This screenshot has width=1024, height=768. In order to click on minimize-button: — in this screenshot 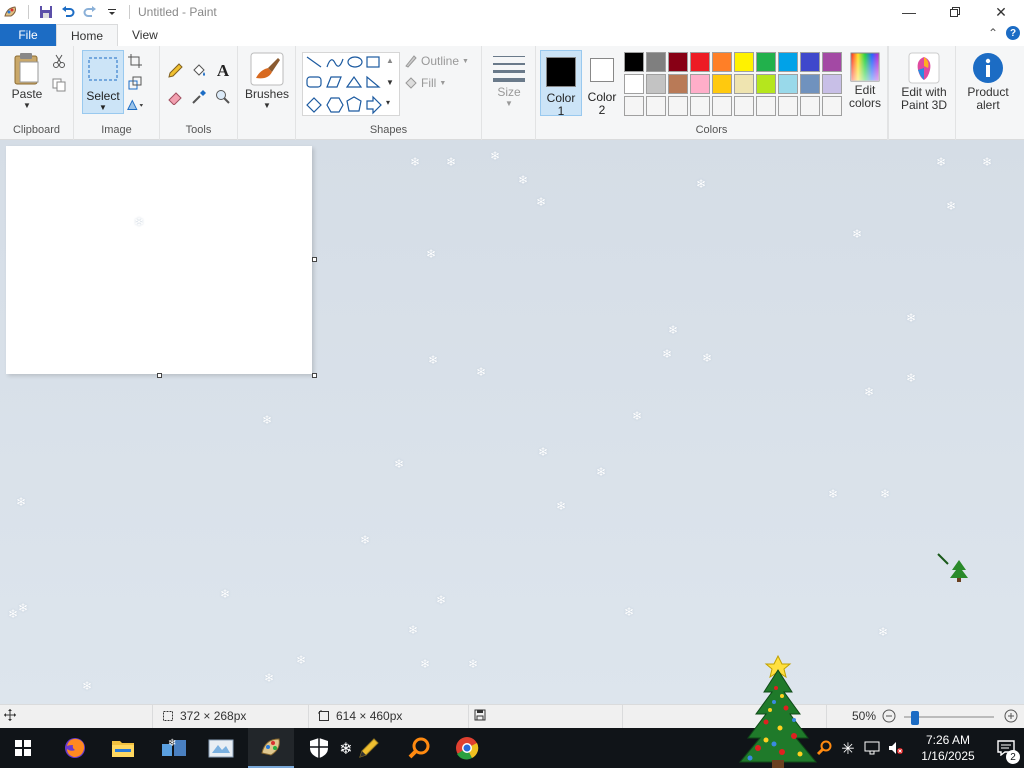, I will do `click(909, 12)`.